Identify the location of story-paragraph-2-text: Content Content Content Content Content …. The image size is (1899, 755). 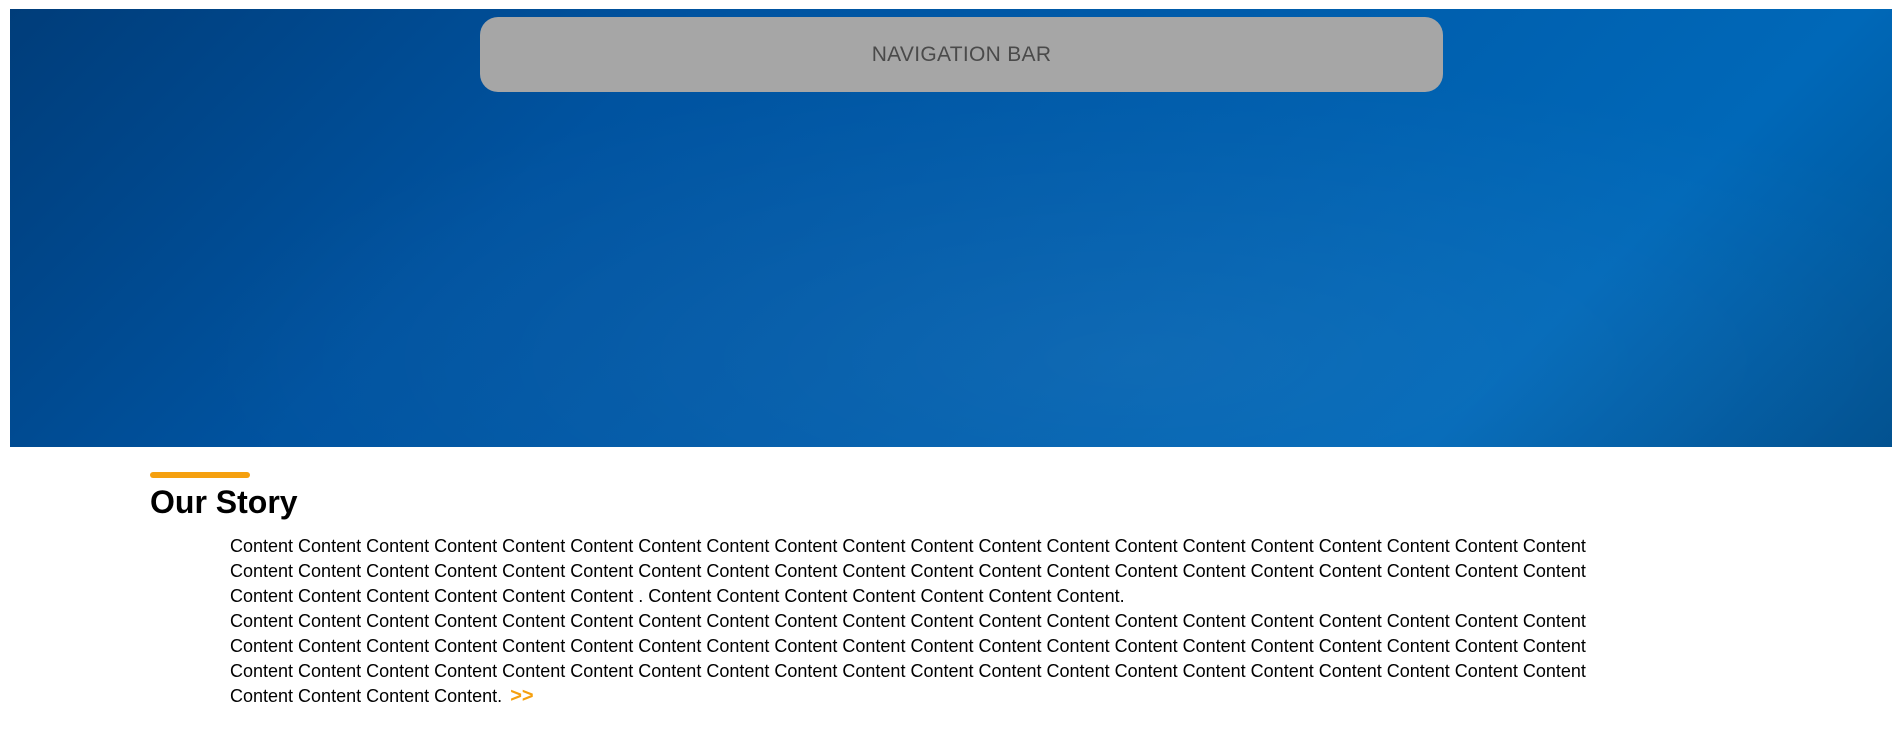
(908, 658).